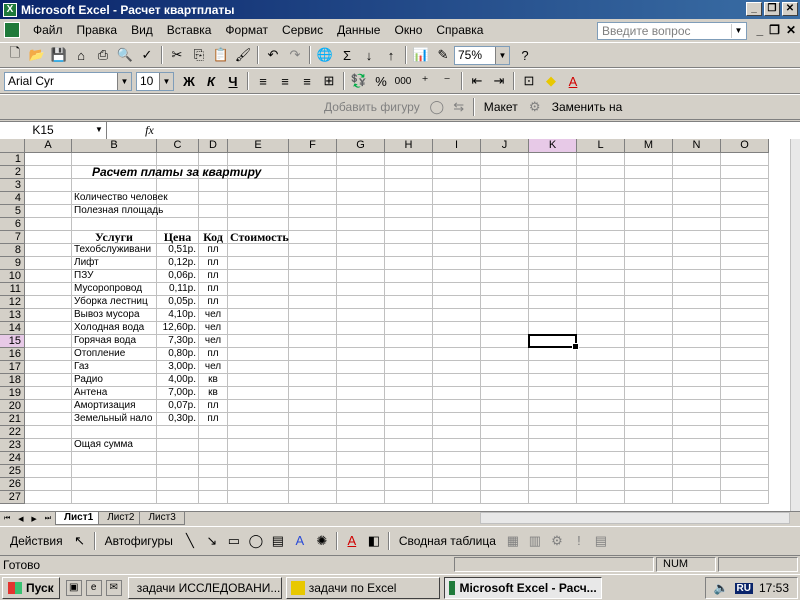  What do you see at coordinates (697, 393) in the screenshot?
I see `cell-n19` at bounding box center [697, 393].